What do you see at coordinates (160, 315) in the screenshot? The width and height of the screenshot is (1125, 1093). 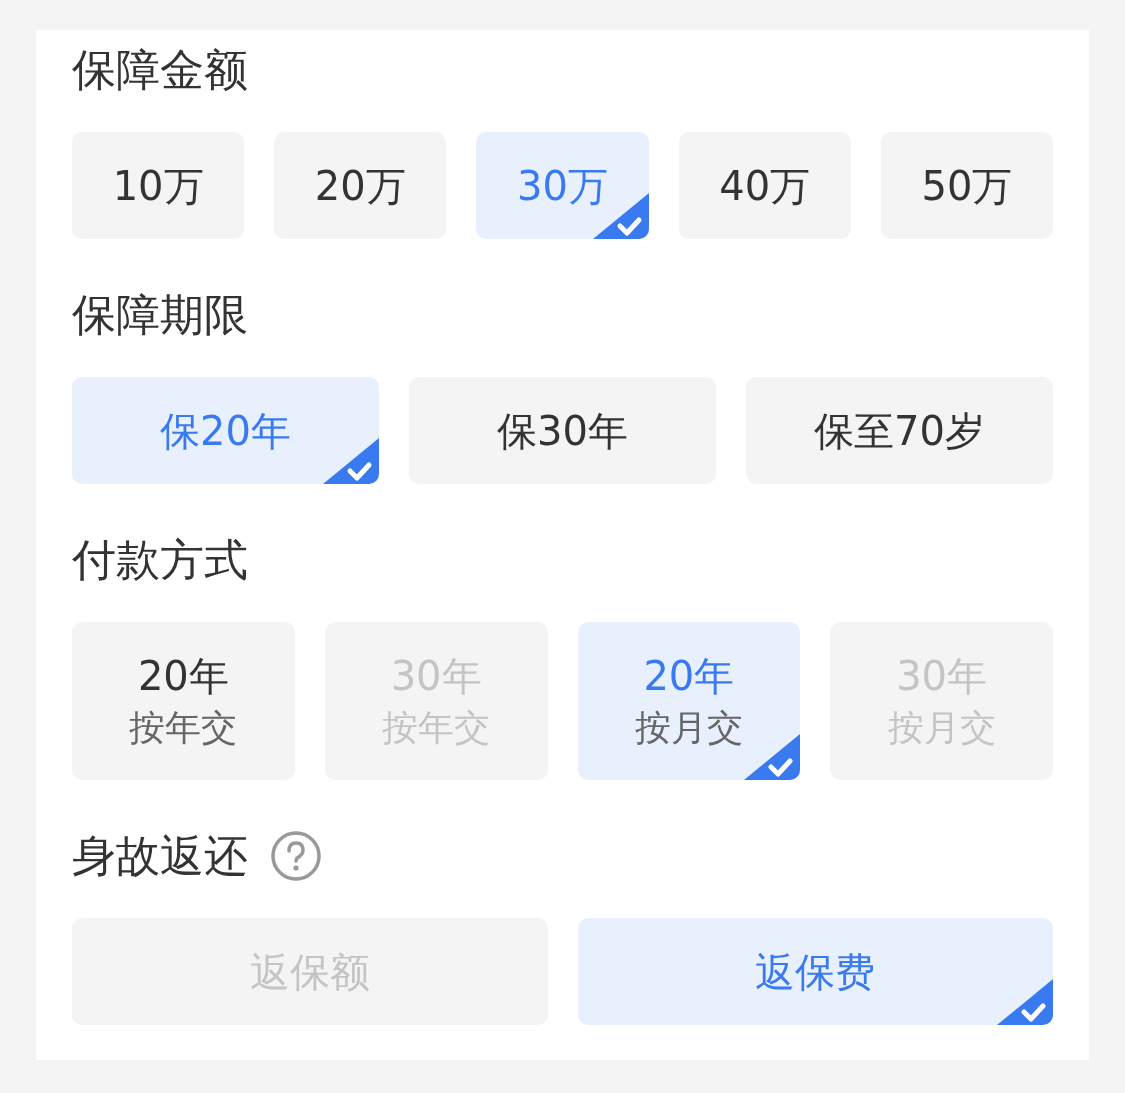 I see `section-title: 保障期限` at bounding box center [160, 315].